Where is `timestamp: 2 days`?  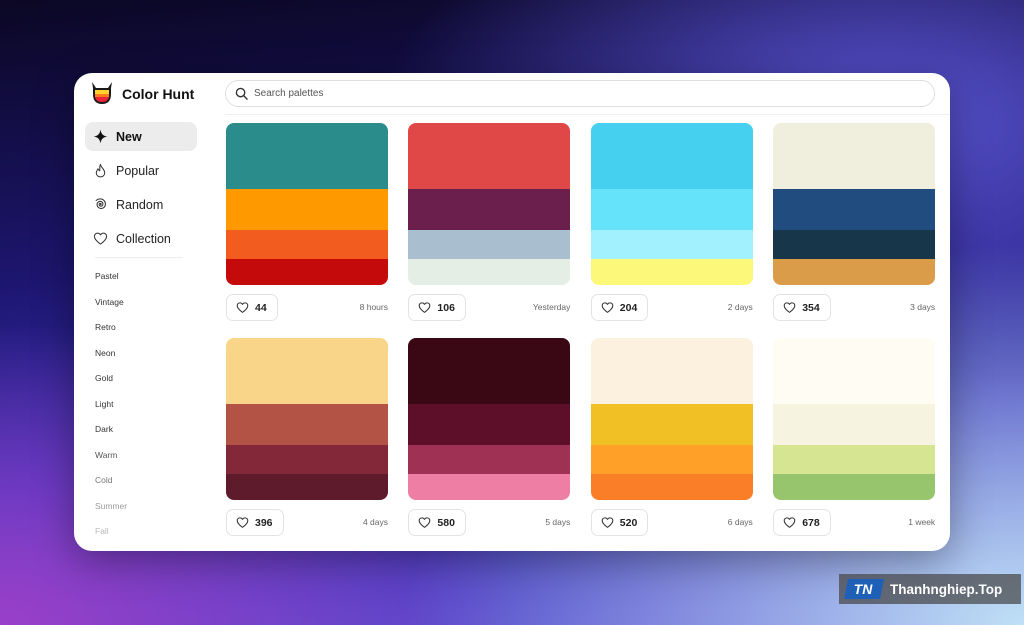 timestamp: 2 days is located at coordinates (740, 307).